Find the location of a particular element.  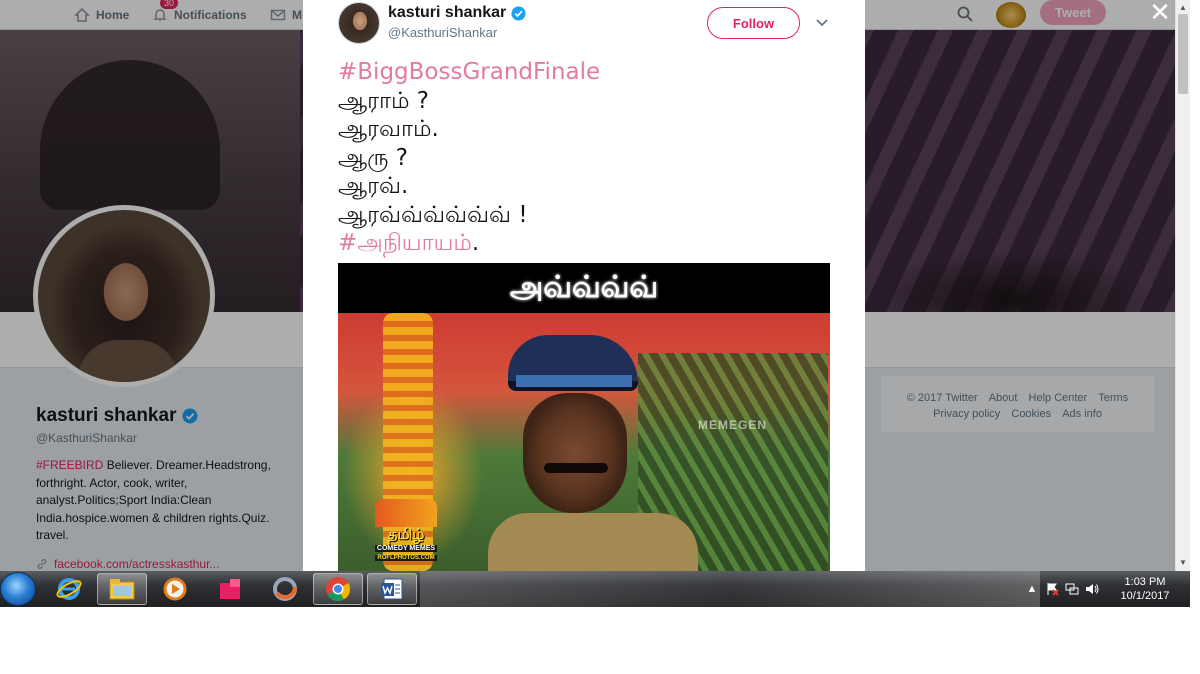

ie-icon is located at coordinates (69, 589).